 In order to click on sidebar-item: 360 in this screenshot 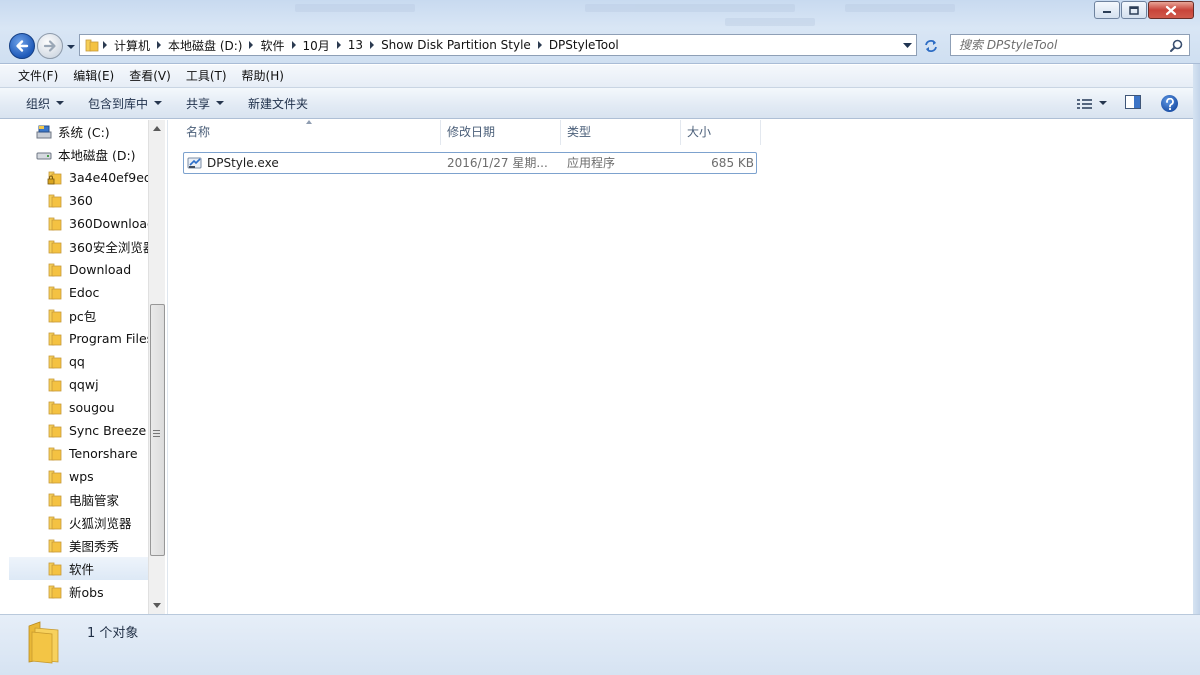, I will do `click(78, 200)`.